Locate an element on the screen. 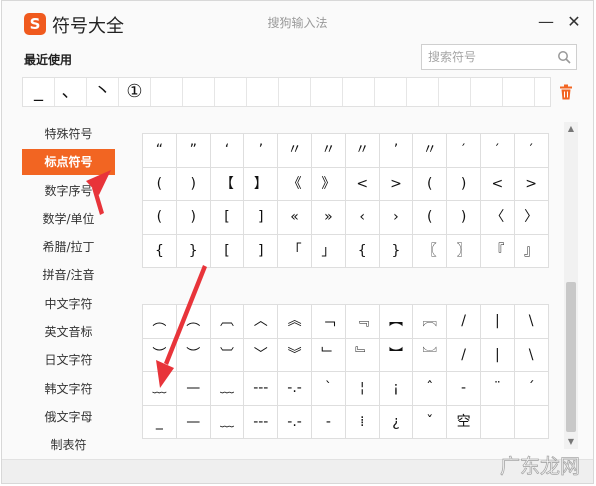 Image resolution: width=596 pixels, height=486 pixels. category-item: 中文字符 is located at coordinates (68, 304).